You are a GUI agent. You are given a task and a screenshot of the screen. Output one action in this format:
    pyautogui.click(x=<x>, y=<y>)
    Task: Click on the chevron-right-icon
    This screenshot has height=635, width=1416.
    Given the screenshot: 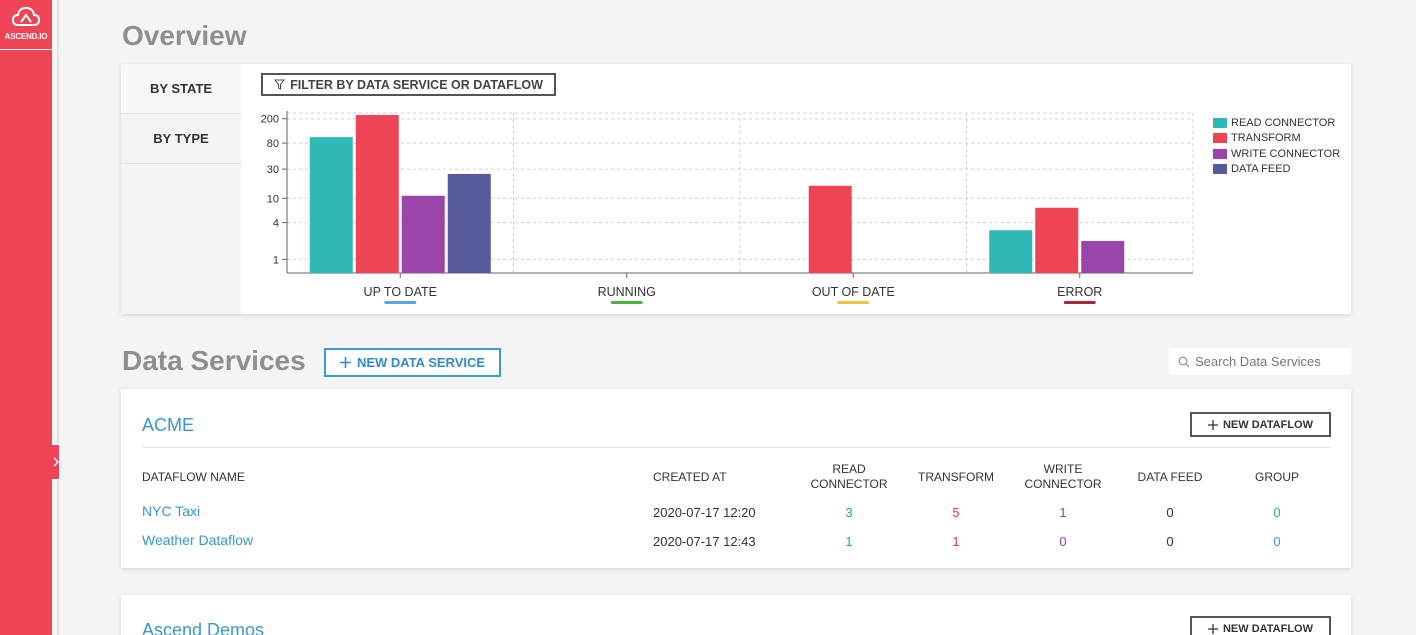 What is the action you would take?
    pyautogui.click(x=55, y=462)
    